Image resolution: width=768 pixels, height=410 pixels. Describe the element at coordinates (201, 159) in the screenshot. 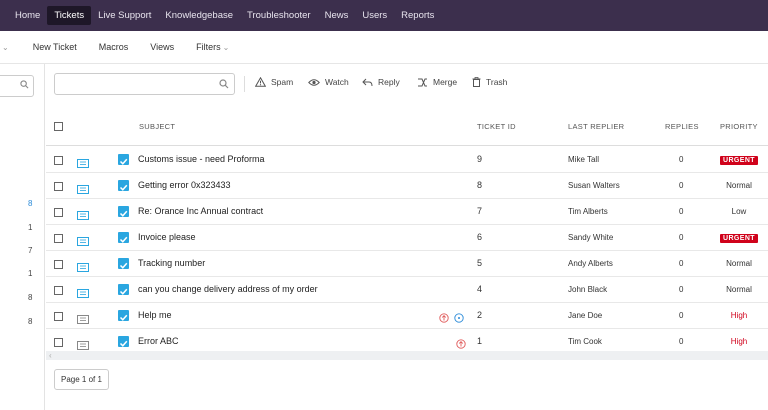

I see `ticket-subject: Customs issue - need Proforma` at that location.